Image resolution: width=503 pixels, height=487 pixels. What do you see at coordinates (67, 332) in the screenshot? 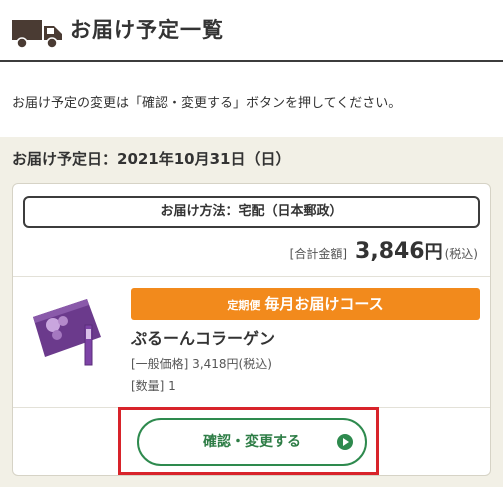
I see `product-image` at bounding box center [67, 332].